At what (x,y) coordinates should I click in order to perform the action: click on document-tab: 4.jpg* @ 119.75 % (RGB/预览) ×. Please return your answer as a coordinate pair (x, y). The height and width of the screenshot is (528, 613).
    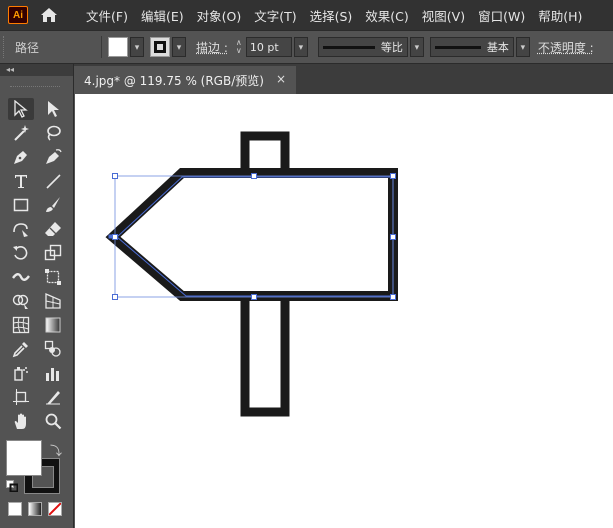
    Looking at the image, I should click on (185, 80).